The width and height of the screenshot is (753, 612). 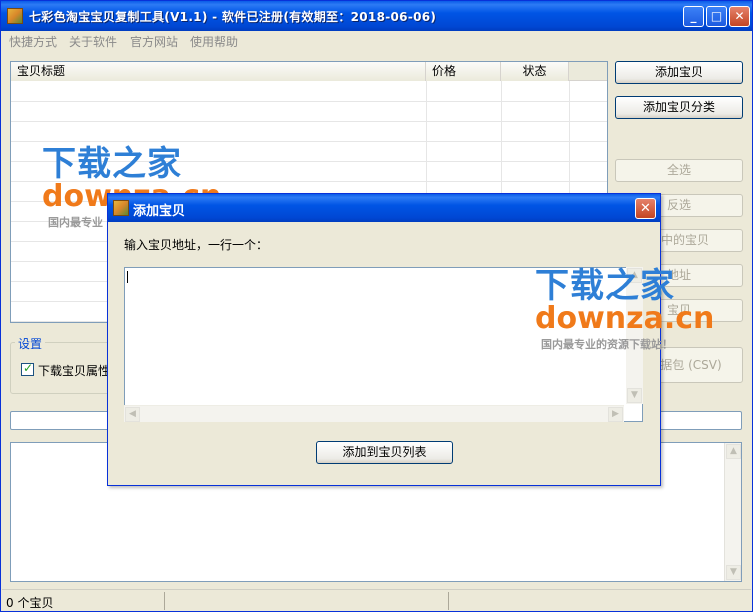 I want to click on log-scrollbar: ▲ ▼, so click(x=732, y=512).